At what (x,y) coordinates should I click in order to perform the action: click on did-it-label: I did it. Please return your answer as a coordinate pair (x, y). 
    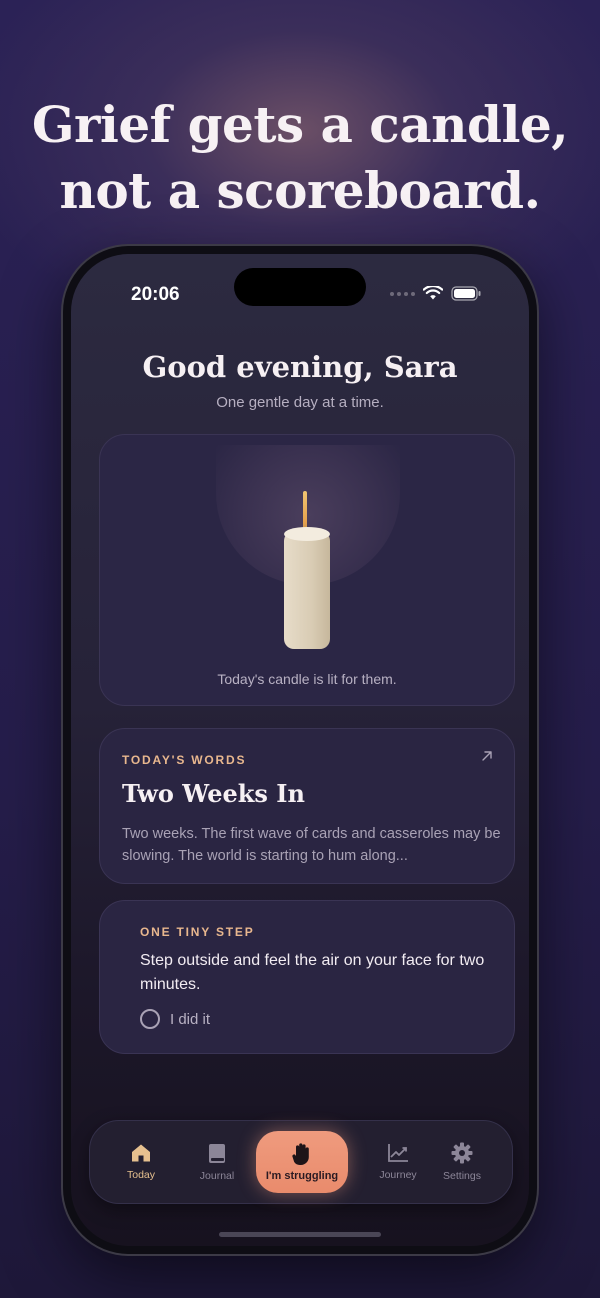
    Looking at the image, I should click on (190, 1019).